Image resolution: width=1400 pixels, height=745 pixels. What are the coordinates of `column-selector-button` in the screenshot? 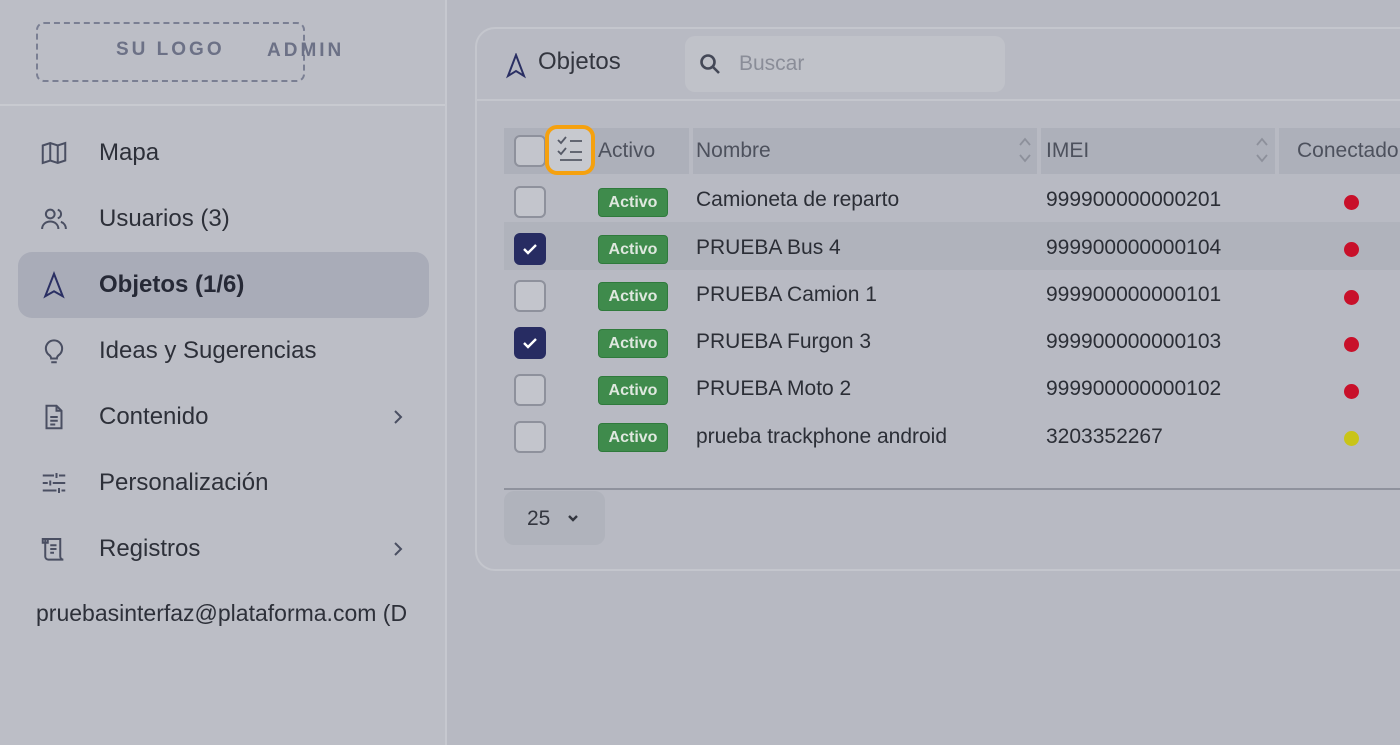 It's located at (570, 150).